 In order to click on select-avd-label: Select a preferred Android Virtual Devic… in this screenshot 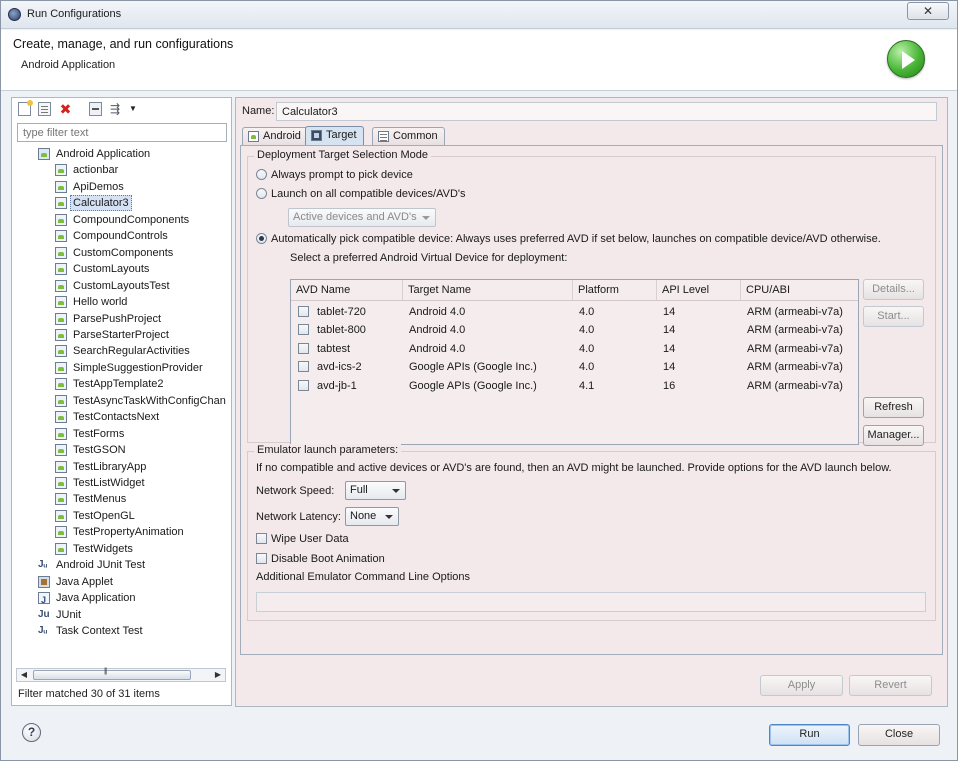, I will do `click(429, 258)`.